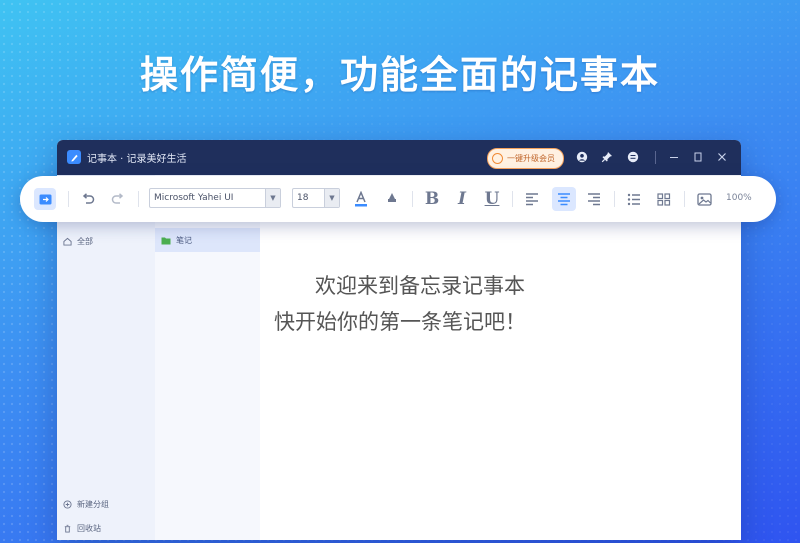  I want to click on align-right-button, so click(594, 199).